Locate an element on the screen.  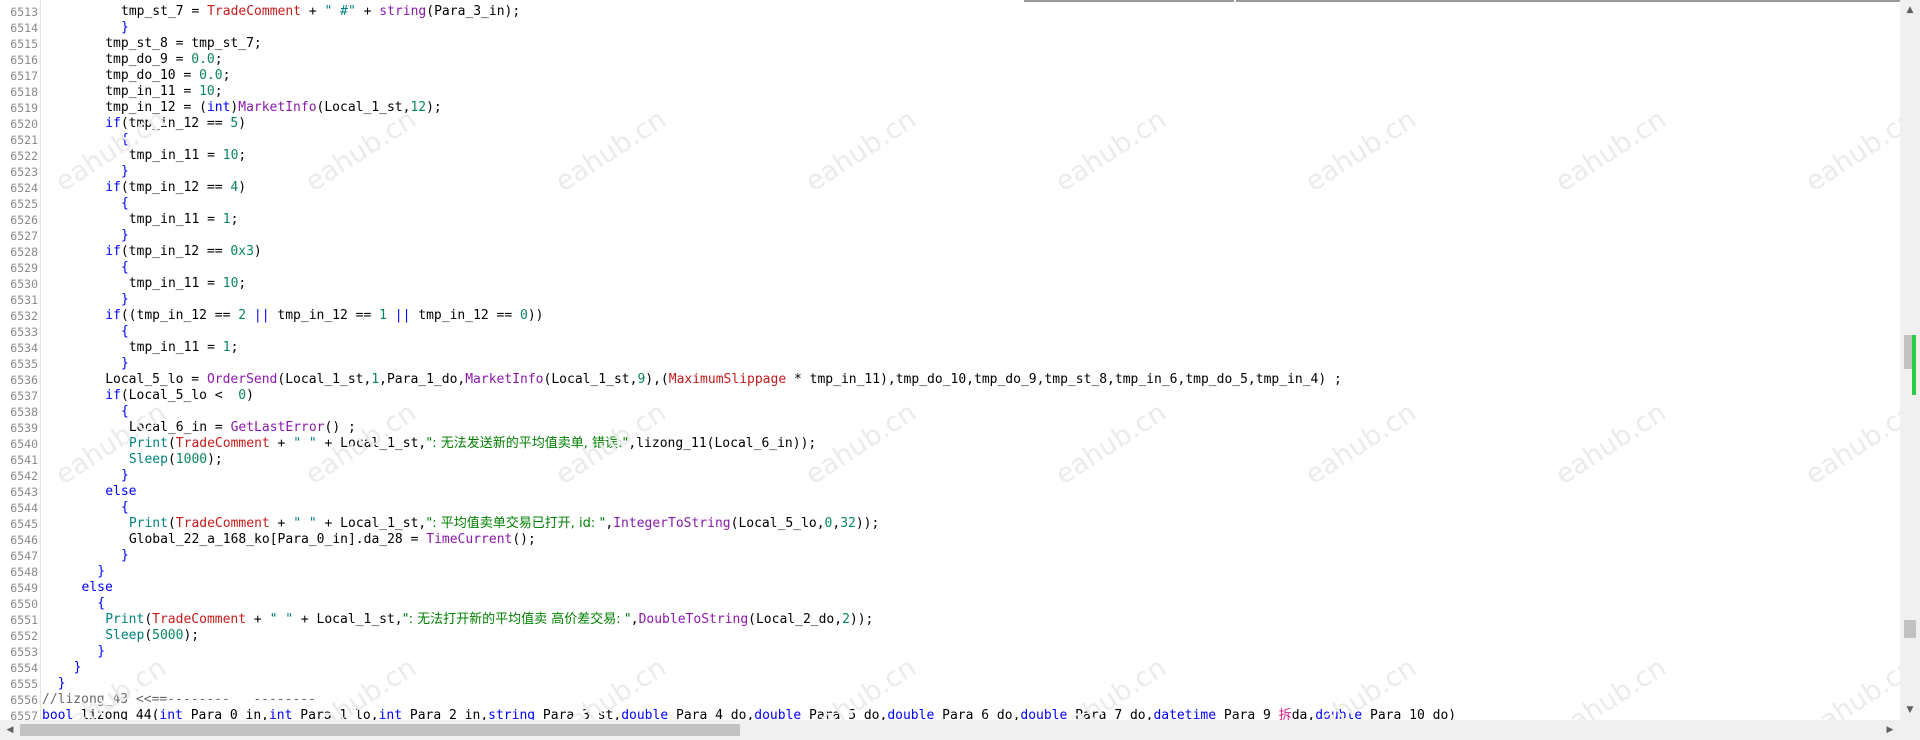
code-token: ": 平均值卖单交易已打开, id: " is located at coordinates (516, 523).